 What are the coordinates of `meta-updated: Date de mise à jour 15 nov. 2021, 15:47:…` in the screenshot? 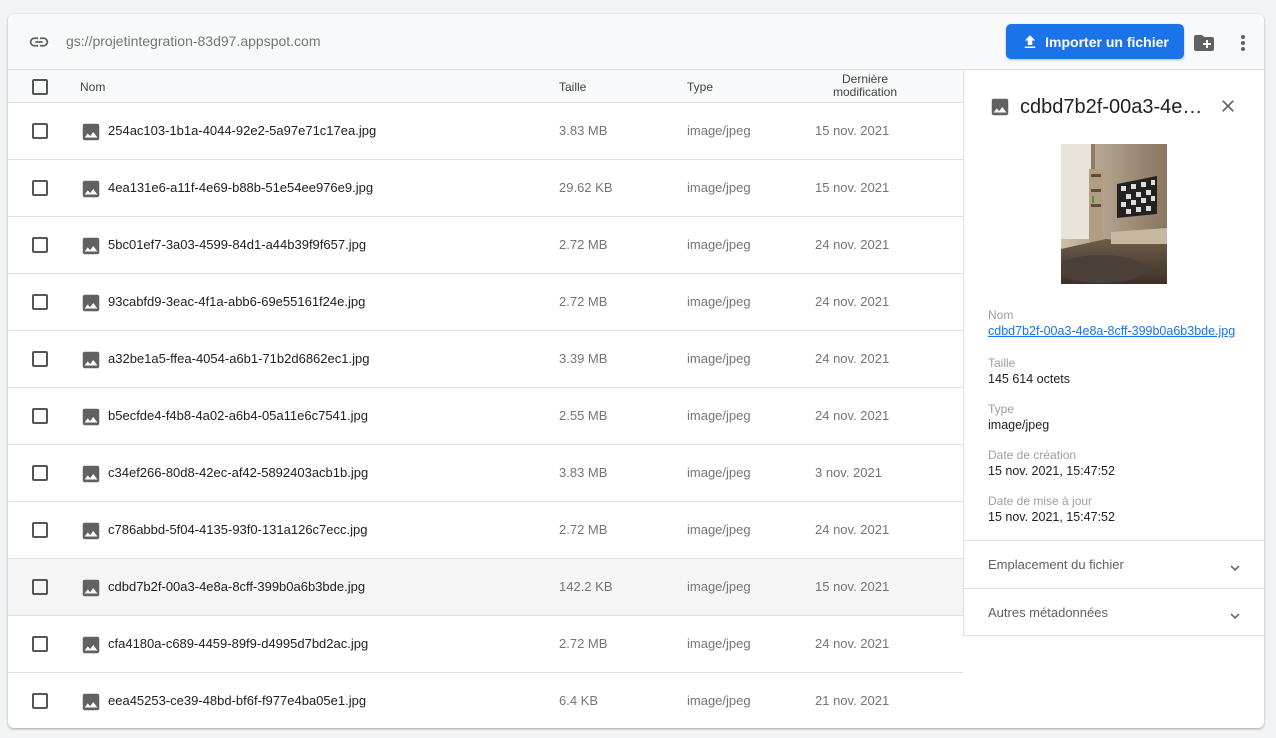 It's located at (1118, 509).